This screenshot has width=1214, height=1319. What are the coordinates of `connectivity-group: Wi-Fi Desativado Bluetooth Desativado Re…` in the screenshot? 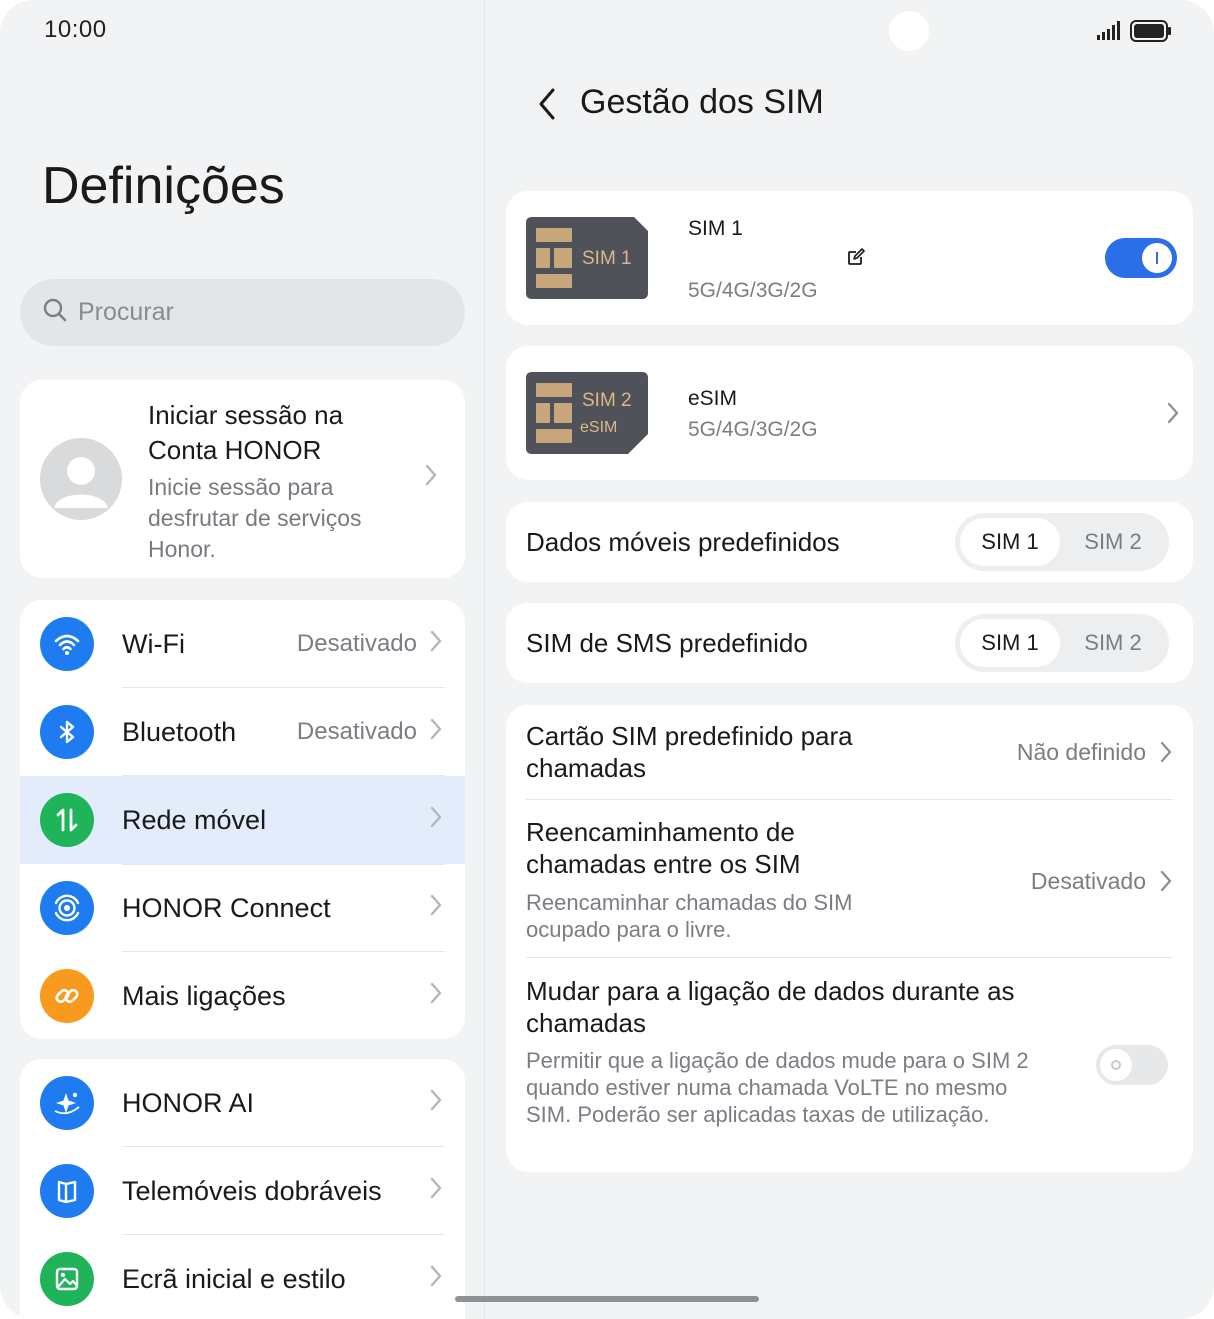 It's located at (242, 819).